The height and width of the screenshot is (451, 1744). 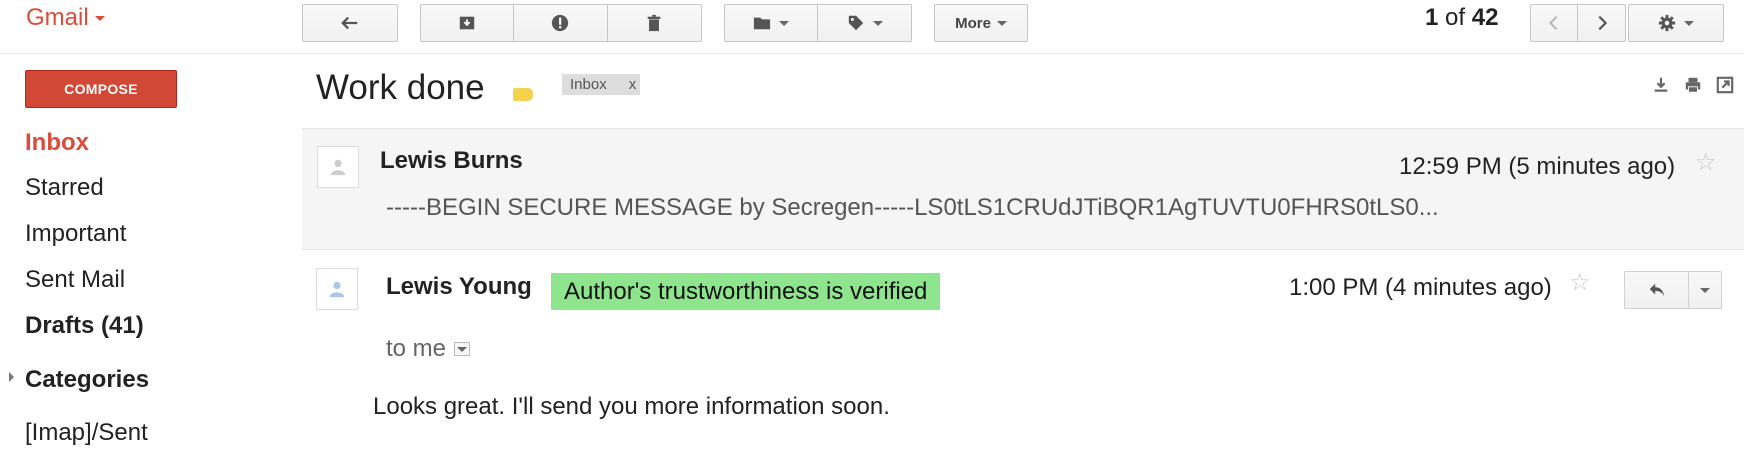 I want to click on older-button, so click(x=1601, y=23).